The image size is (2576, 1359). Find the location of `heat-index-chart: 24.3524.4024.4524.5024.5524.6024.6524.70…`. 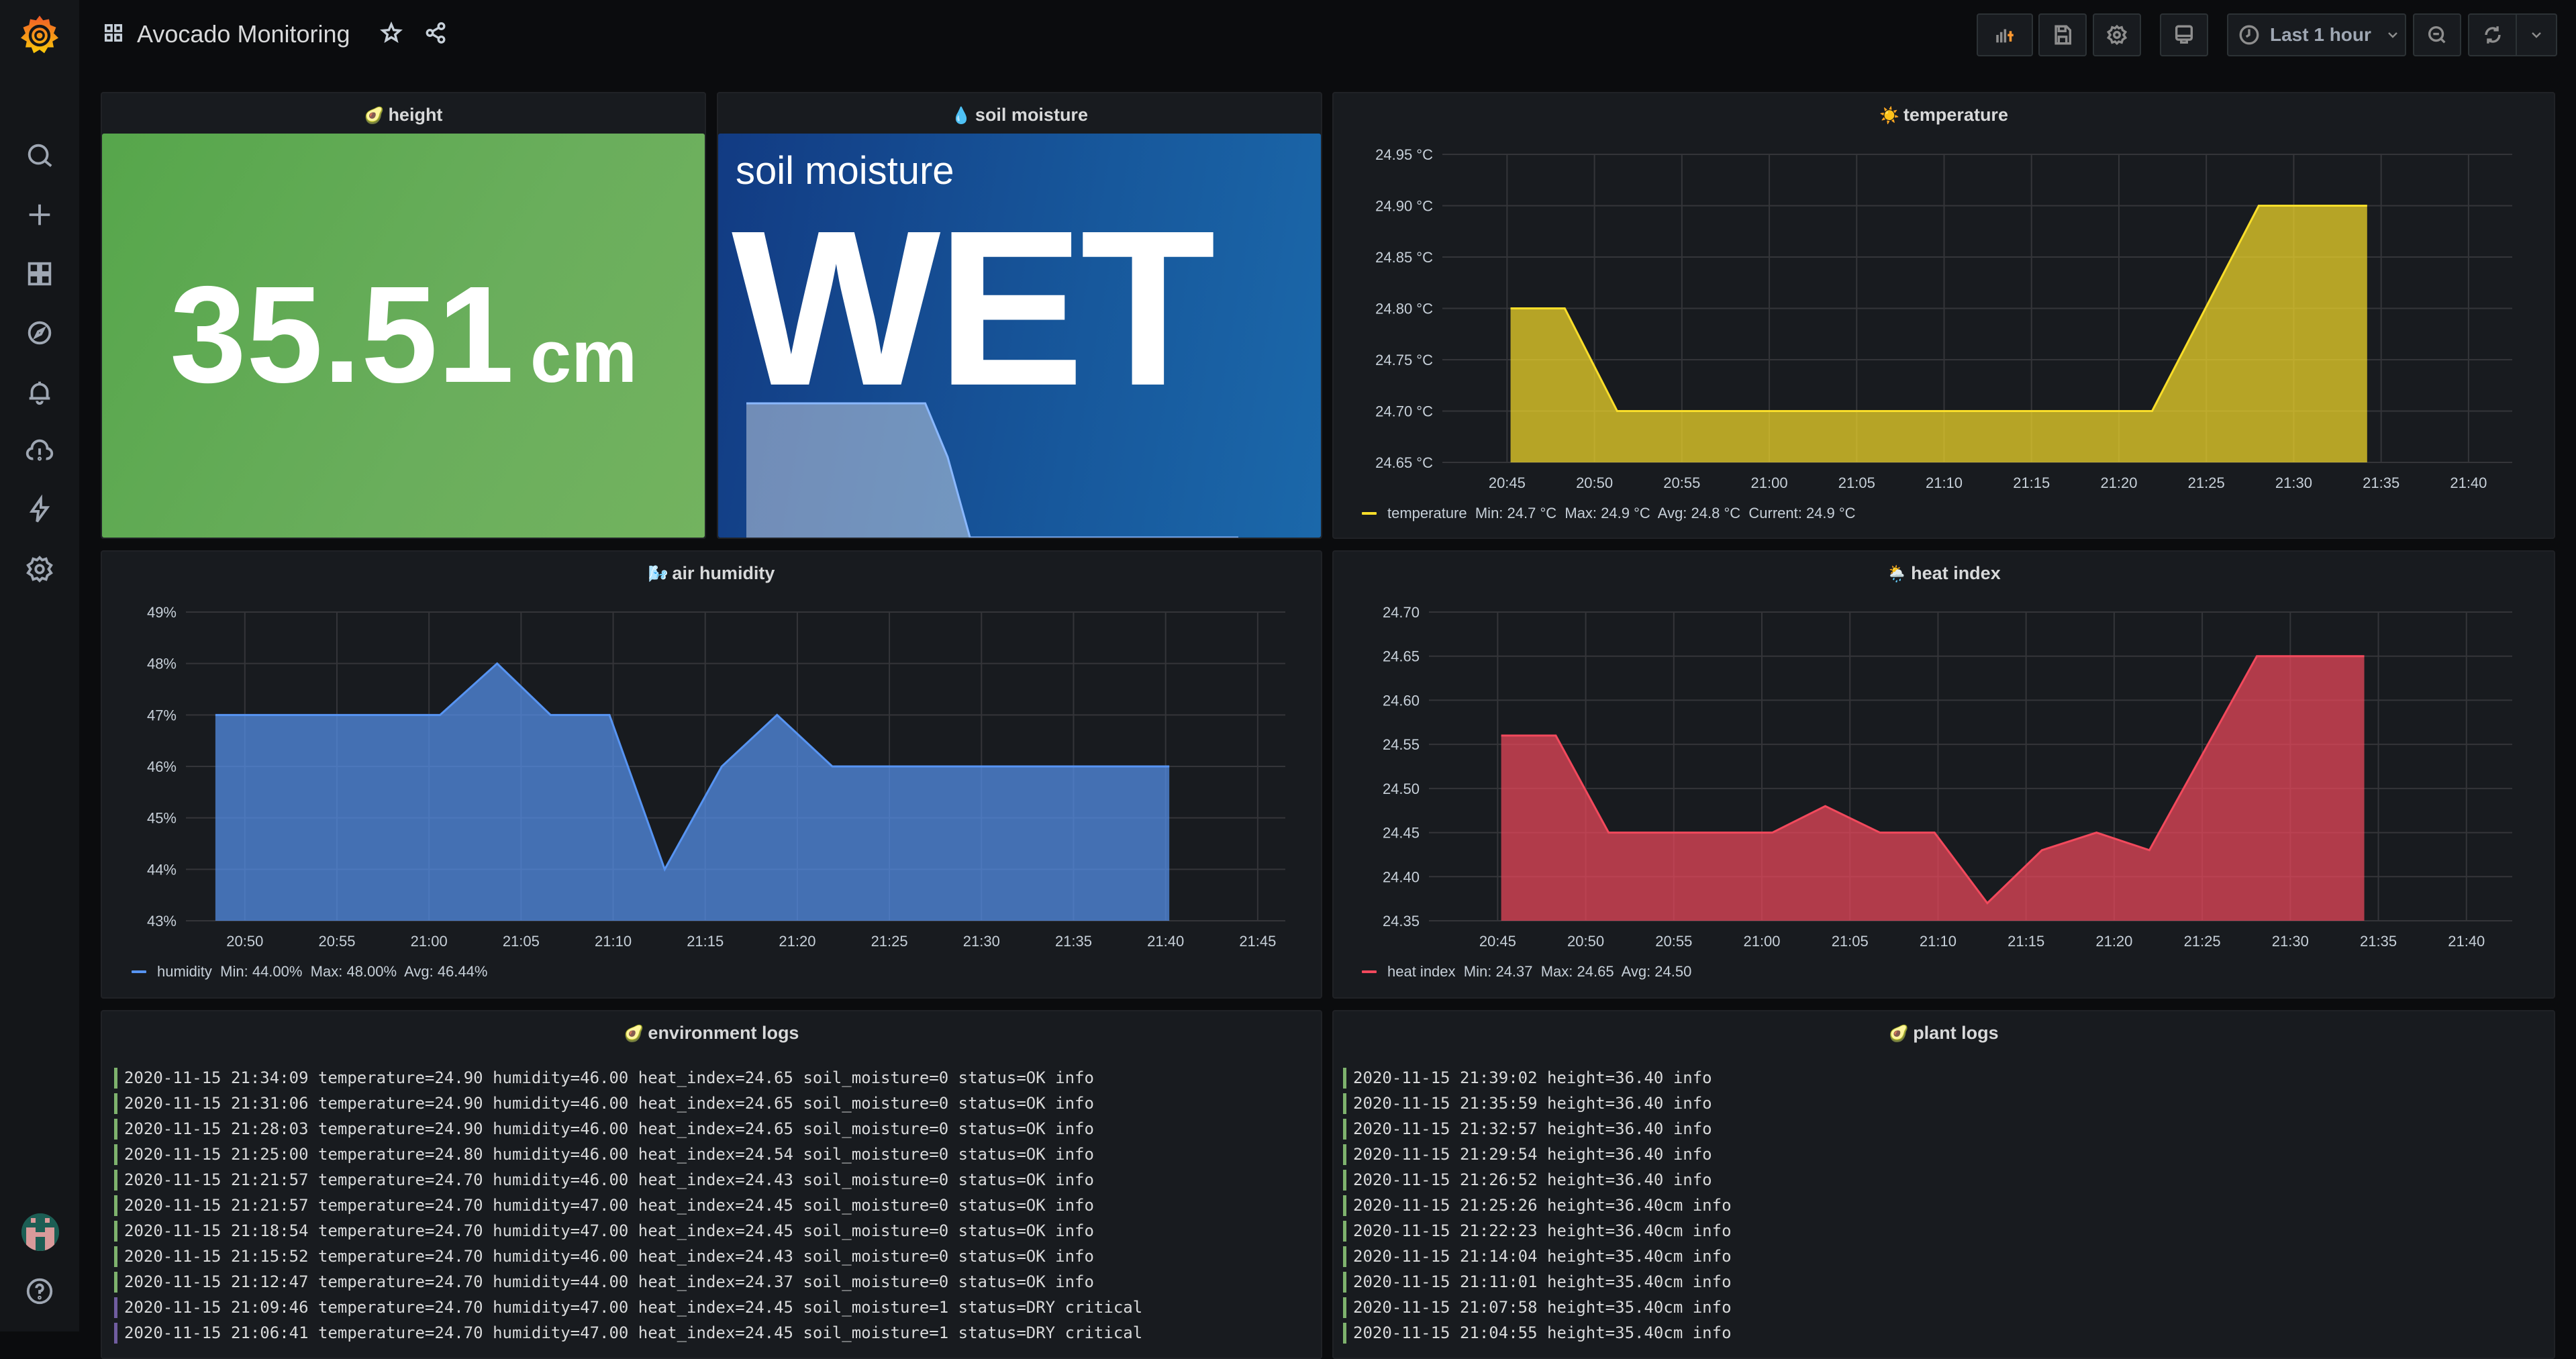

heat-index-chart: 24.3524.4024.4524.5024.5524.6024.6524.70… is located at coordinates (1944, 760).